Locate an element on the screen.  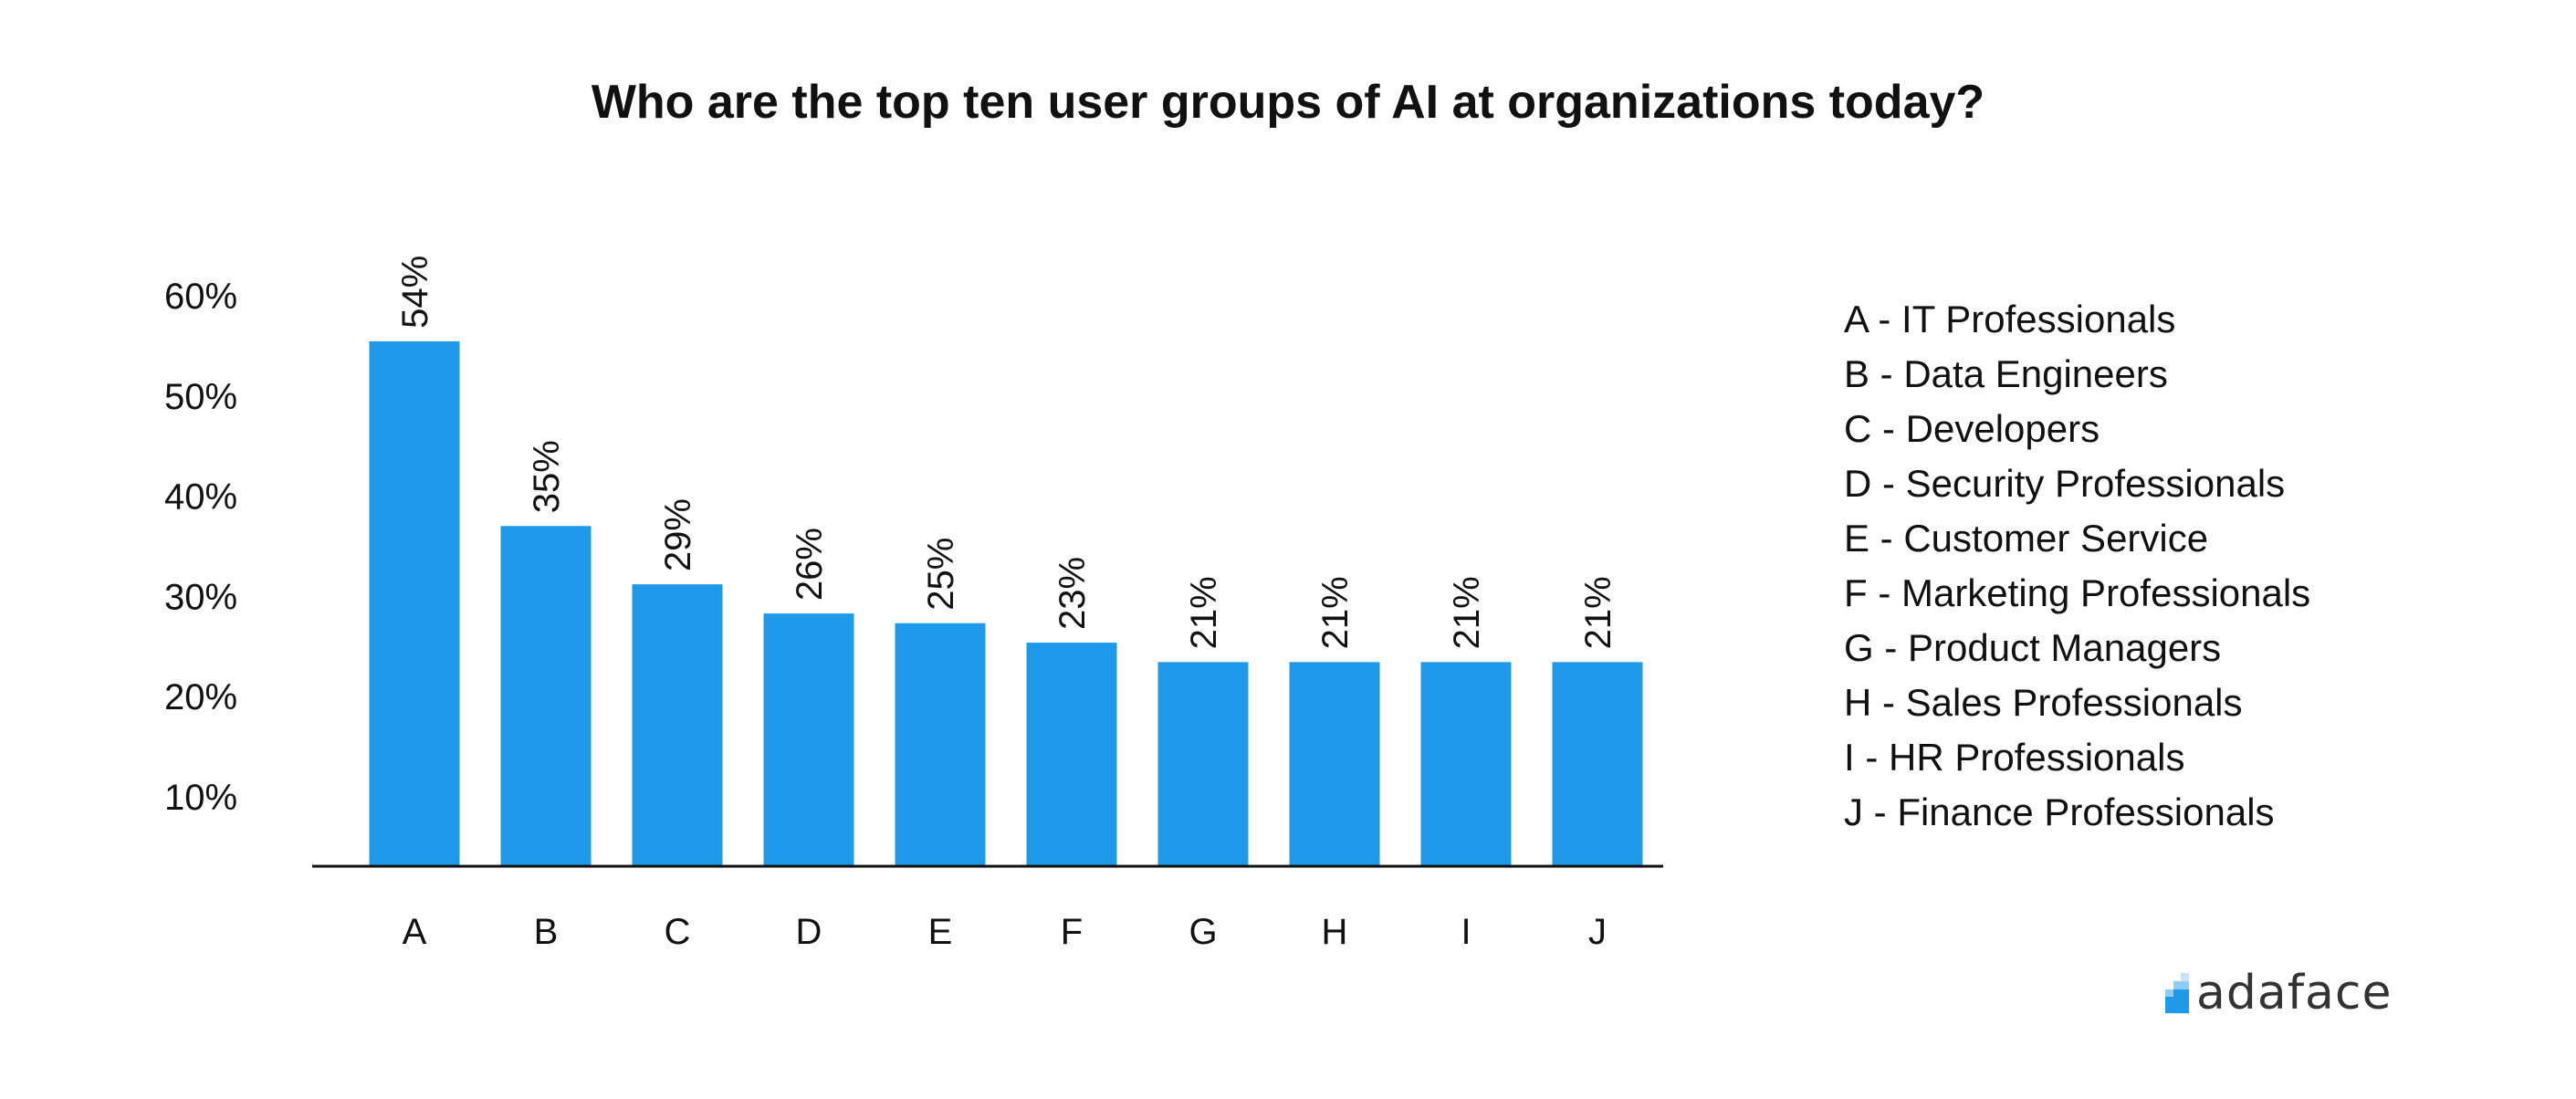
x-tick-label: C is located at coordinates (678, 932).